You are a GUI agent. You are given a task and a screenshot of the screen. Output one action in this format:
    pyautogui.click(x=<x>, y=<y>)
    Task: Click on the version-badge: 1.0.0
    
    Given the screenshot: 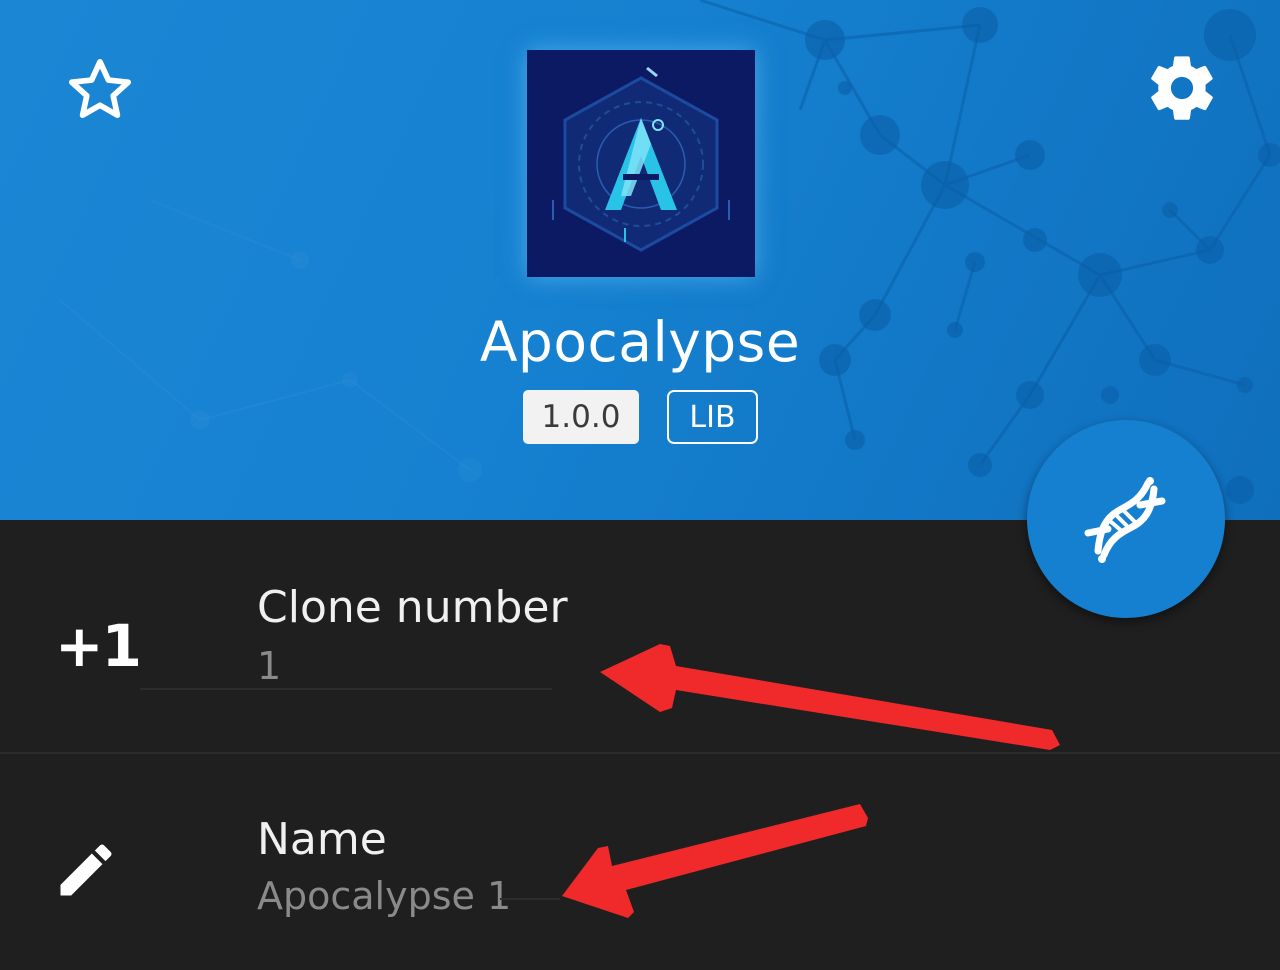 What is the action you would take?
    pyautogui.click(x=581, y=417)
    